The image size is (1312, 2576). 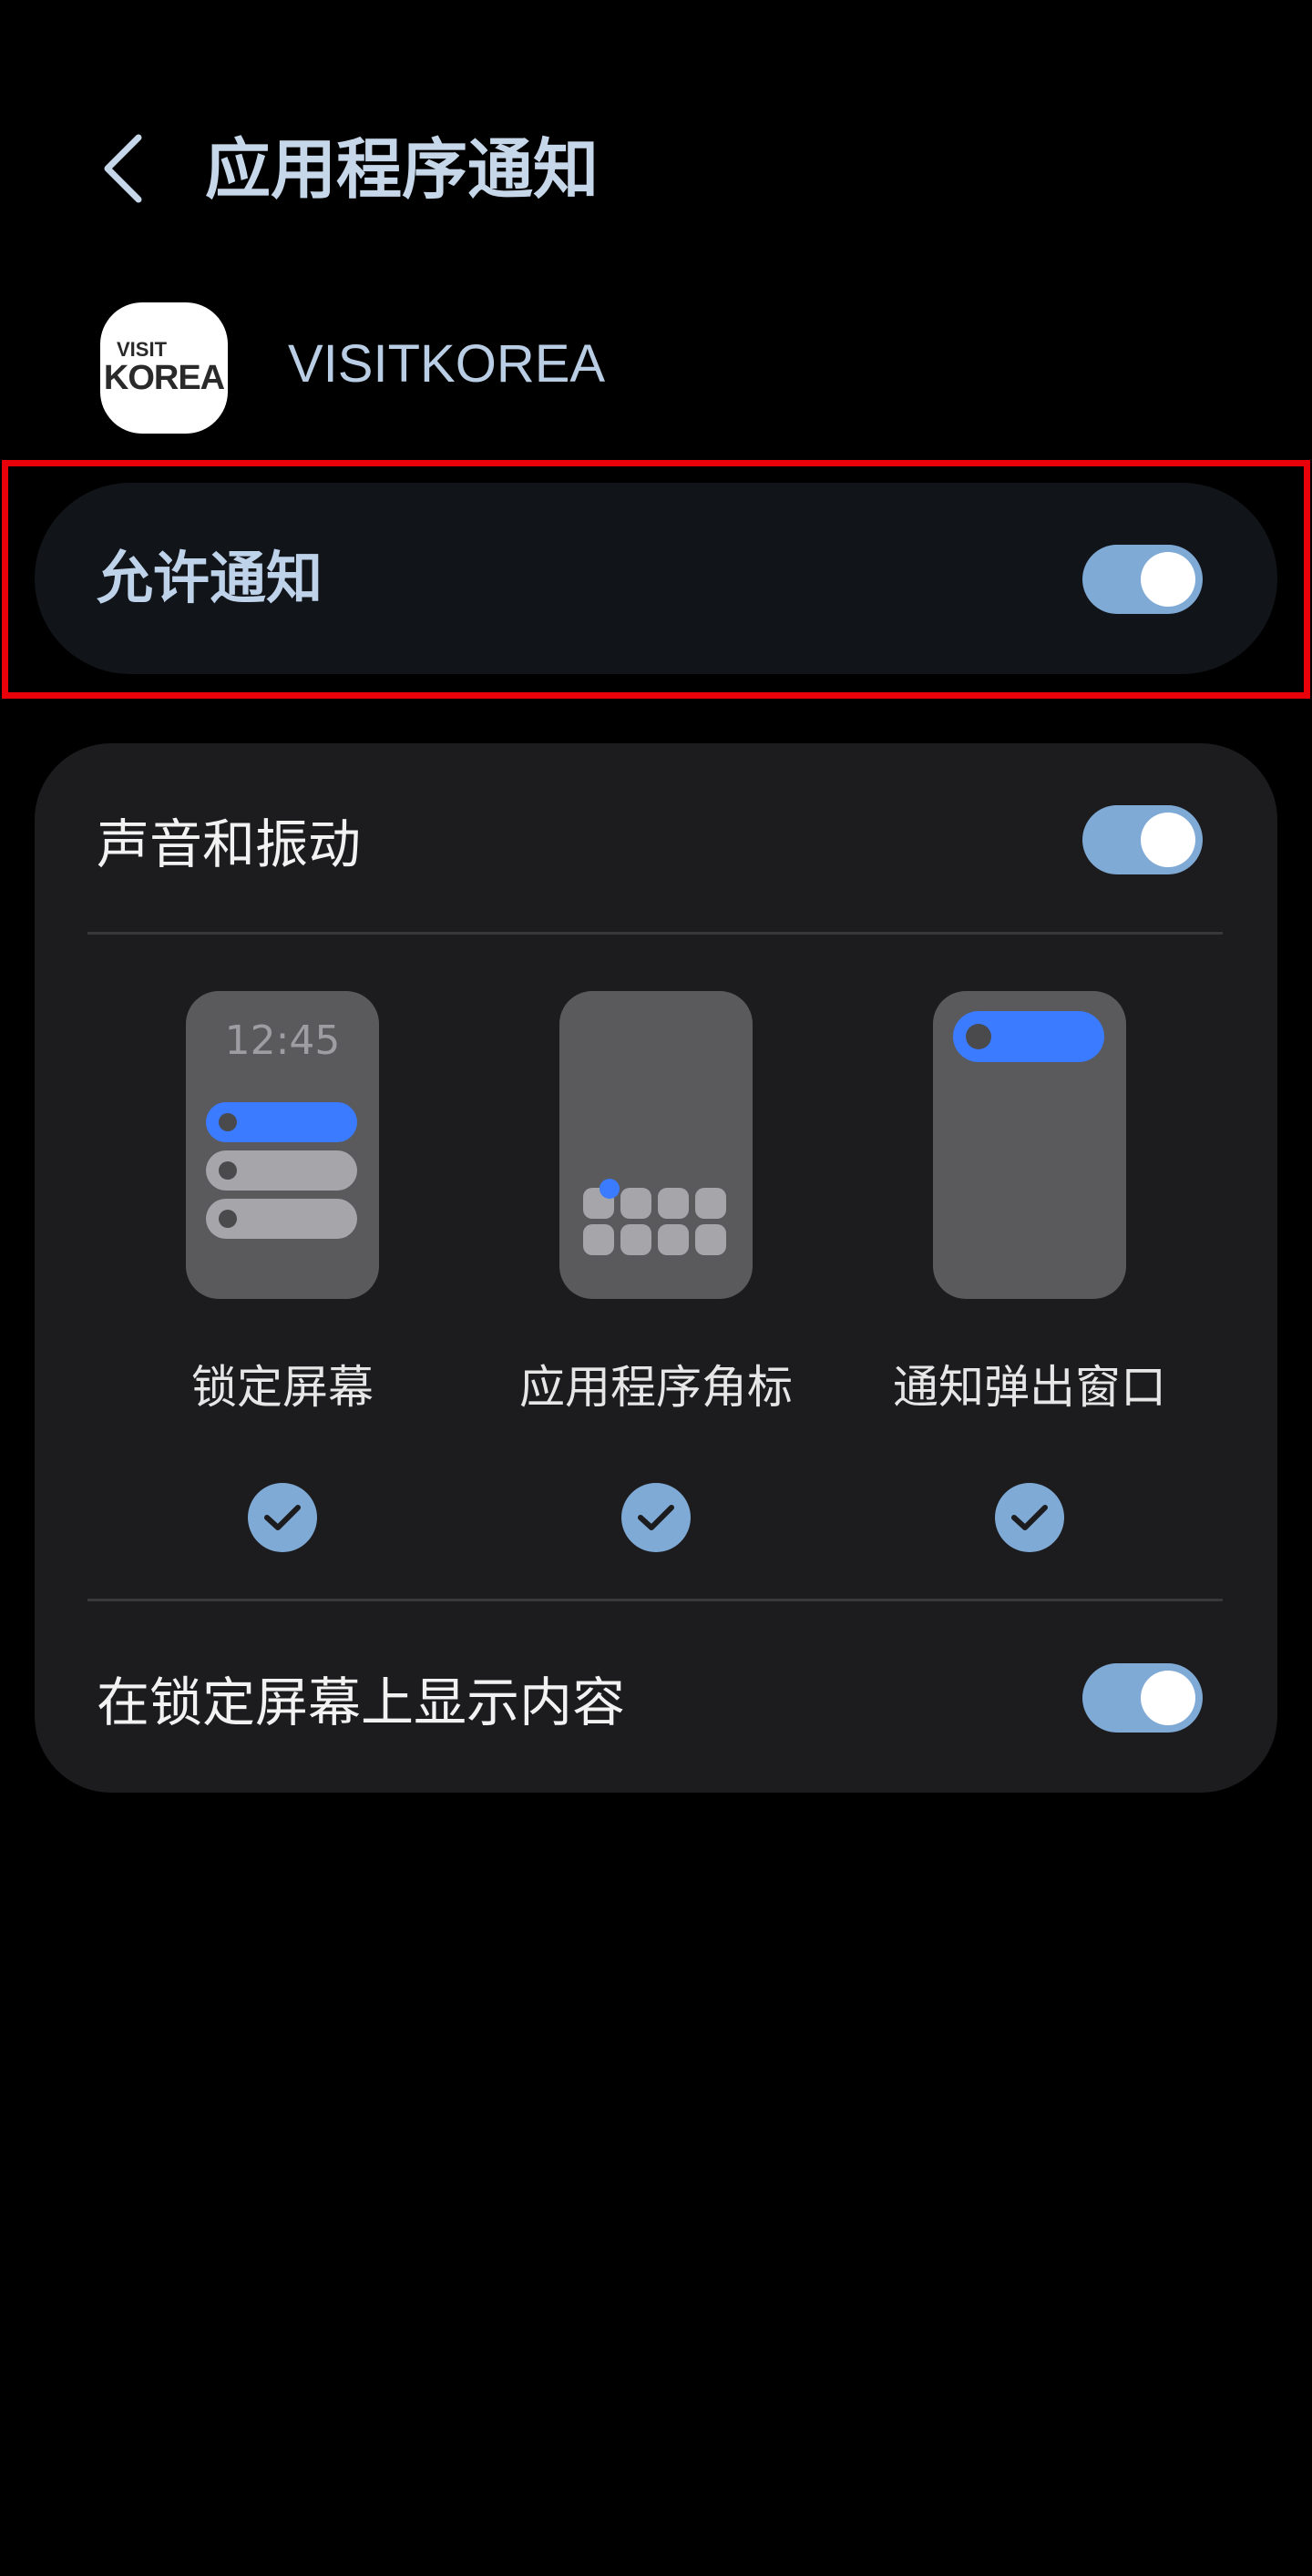 I want to click on app-name: VISITKOREA, so click(x=447, y=364).